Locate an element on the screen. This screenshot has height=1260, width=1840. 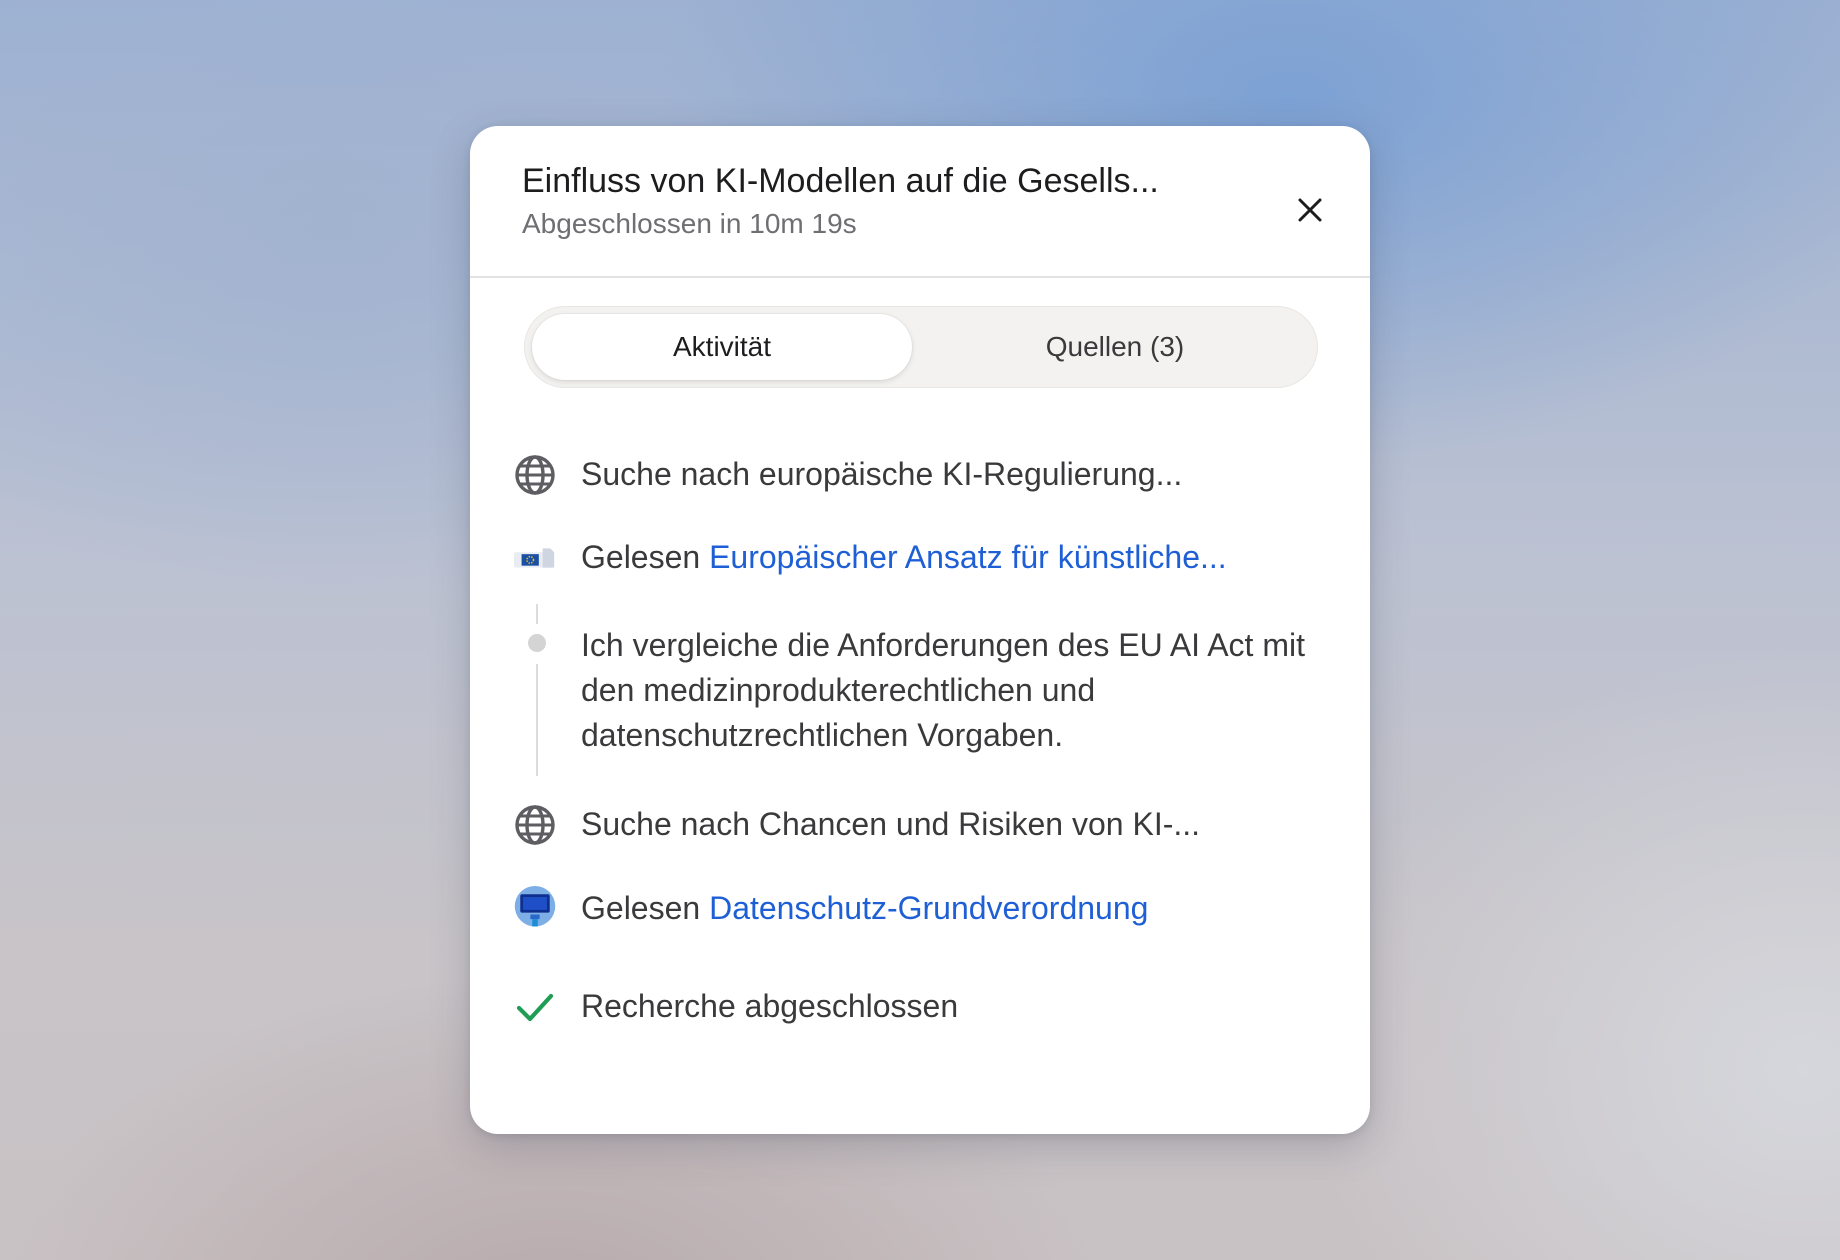
source-link: Datenschutz-Grundverordnung is located at coordinates (928, 908).